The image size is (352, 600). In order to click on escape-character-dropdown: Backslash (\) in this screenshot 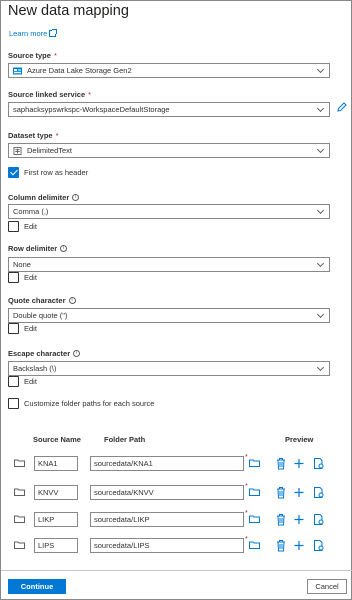, I will do `click(169, 368)`.